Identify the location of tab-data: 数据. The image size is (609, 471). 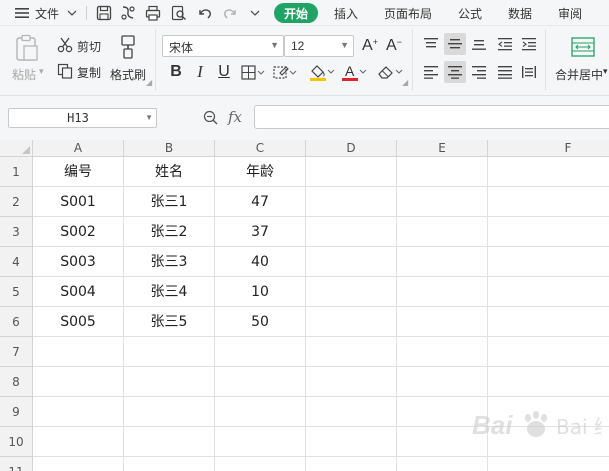
(520, 13).